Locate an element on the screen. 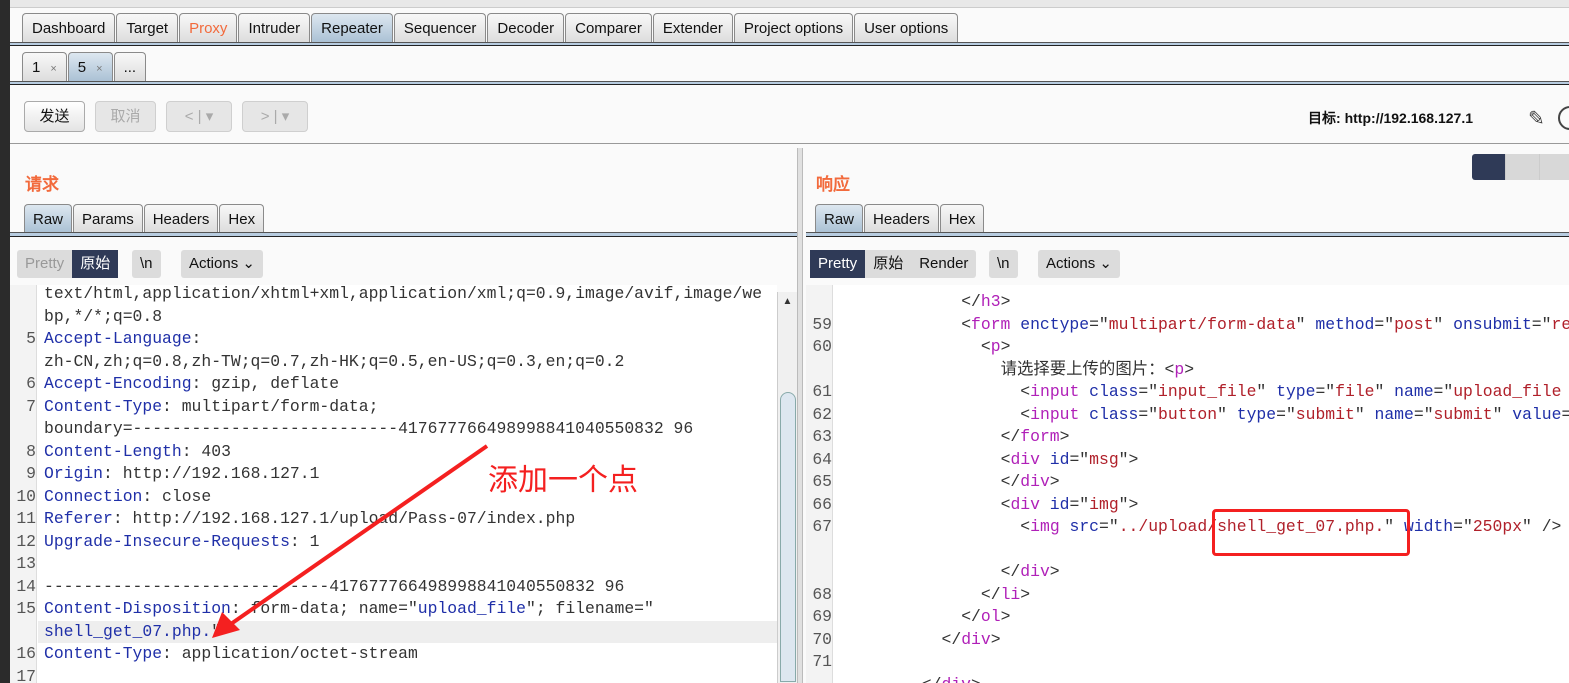  background-window is located at coordinates (5, 341).